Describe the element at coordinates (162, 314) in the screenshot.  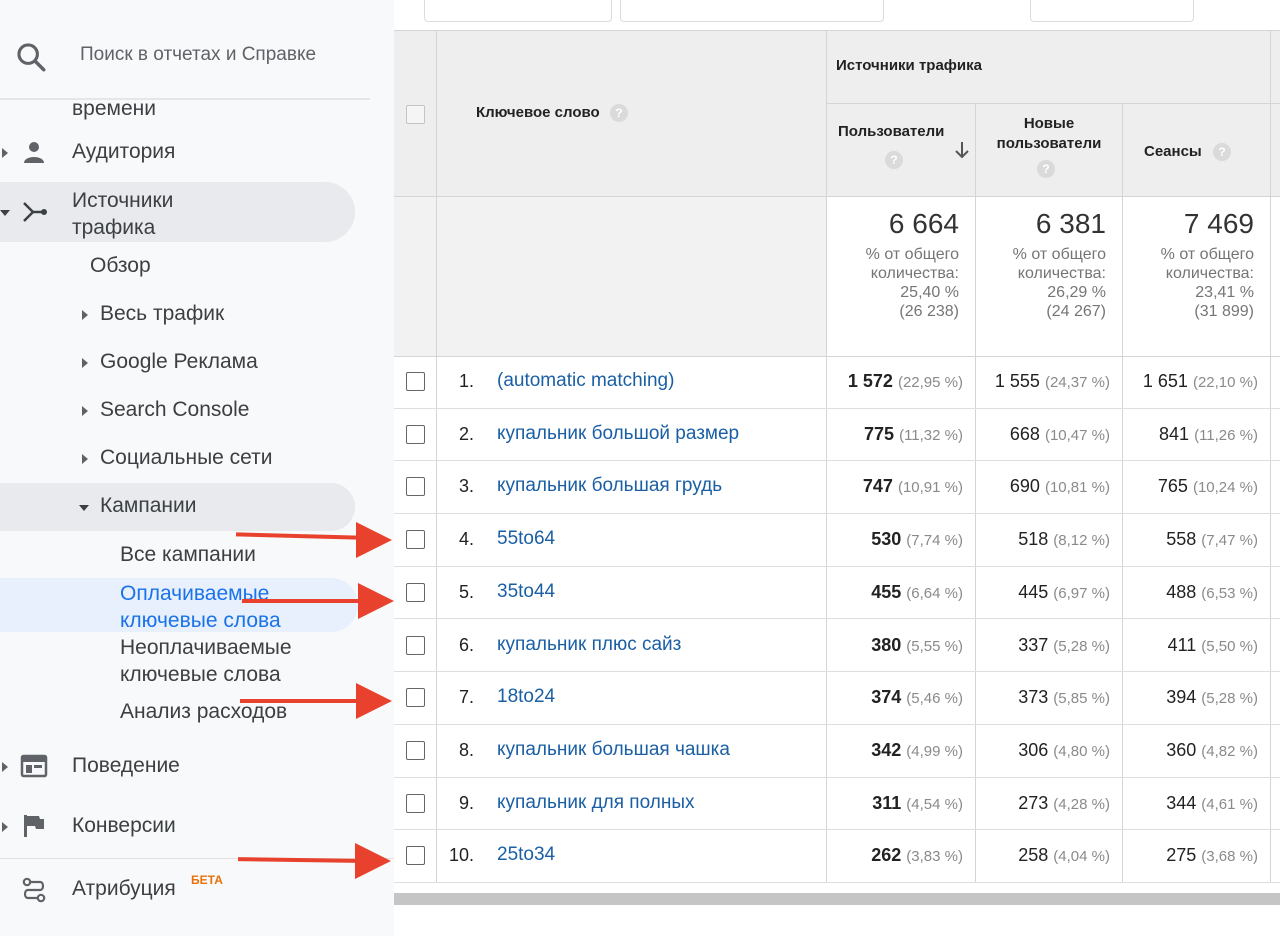
I see `sidebar-item-all-traffic: Весь трафик` at that location.